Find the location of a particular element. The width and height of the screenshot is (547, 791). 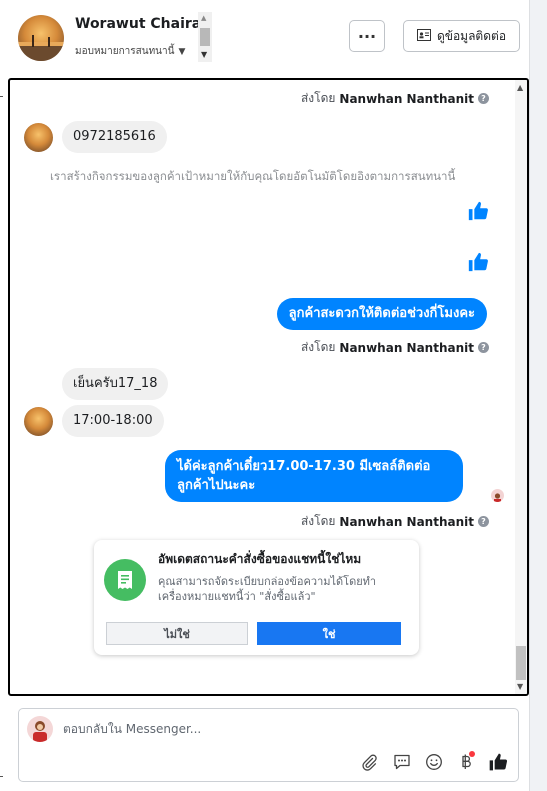

contact-name: Worawut Chairat is located at coordinates (141, 24).